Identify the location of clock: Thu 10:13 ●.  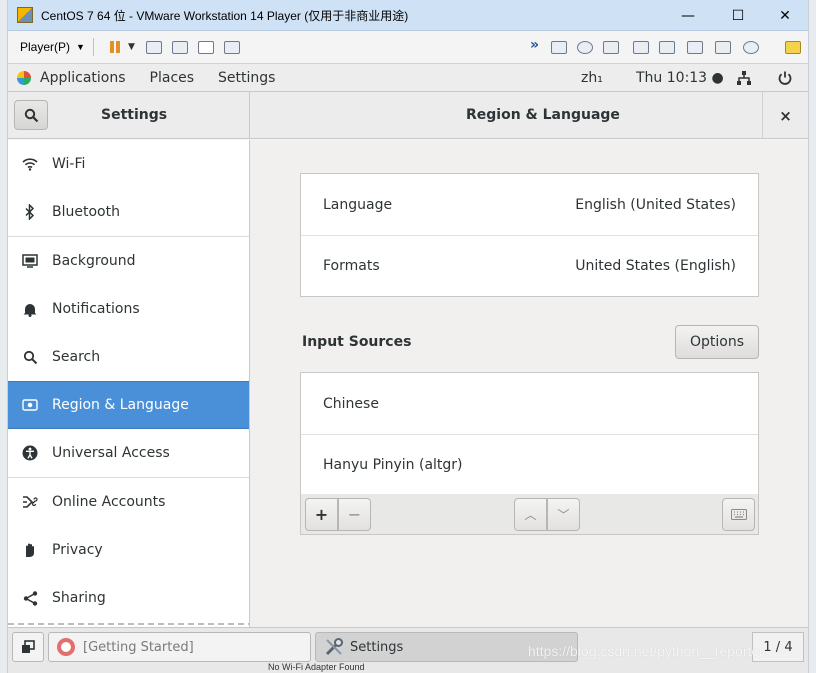
(680, 78).